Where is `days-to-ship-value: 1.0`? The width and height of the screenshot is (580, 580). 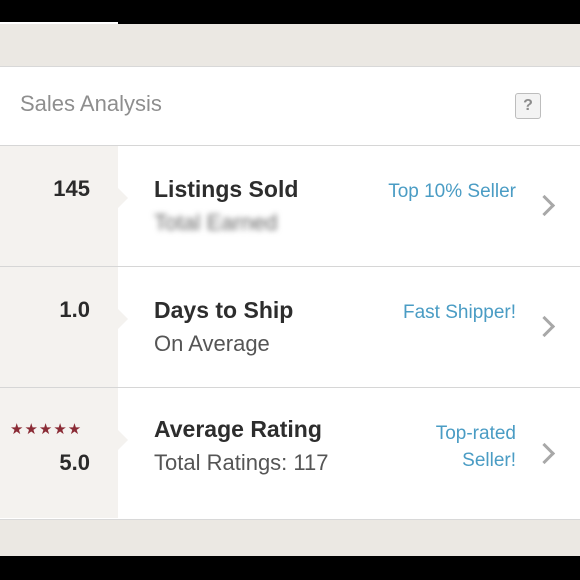 days-to-ship-value: 1.0 is located at coordinates (74, 309).